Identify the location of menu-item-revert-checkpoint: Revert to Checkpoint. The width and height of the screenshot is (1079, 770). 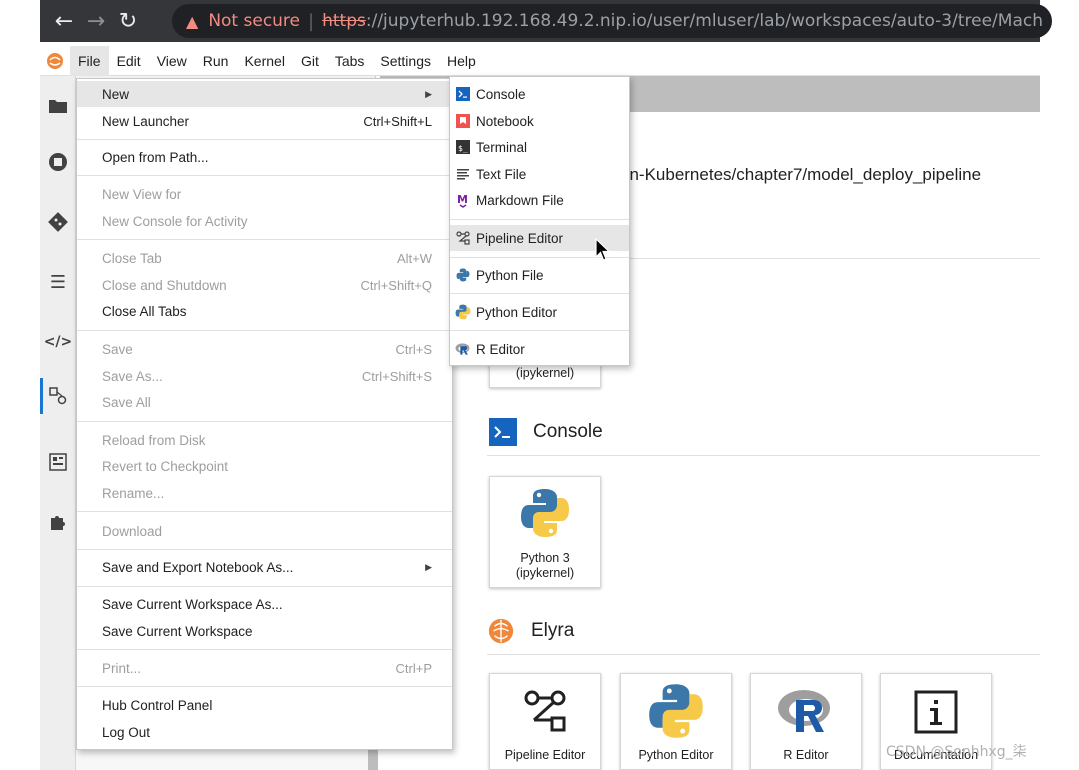
(264, 466).